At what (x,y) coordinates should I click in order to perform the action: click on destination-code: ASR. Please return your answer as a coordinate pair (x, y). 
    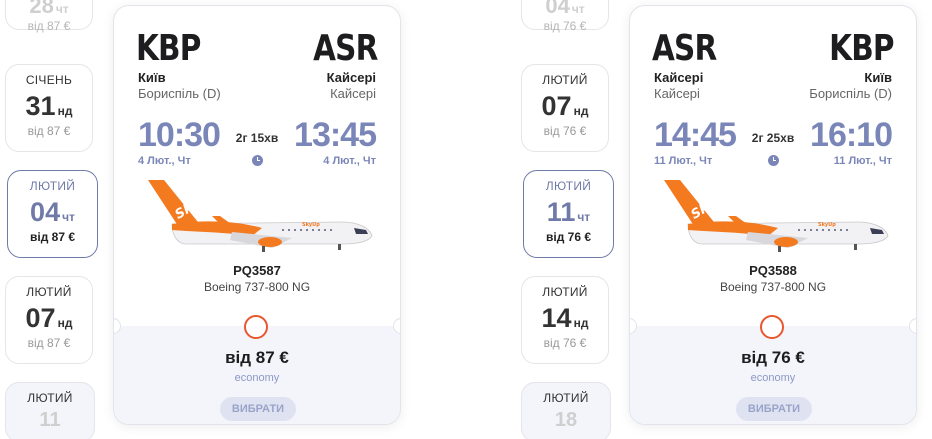
    Looking at the image, I should click on (346, 48).